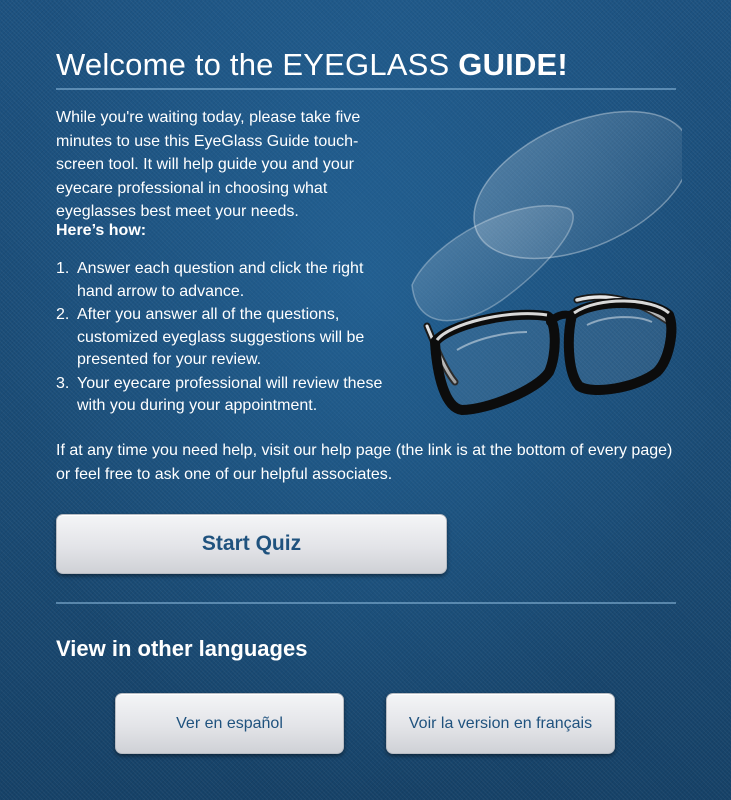 Image resolution: width=731 pixels, height=800 pixels. Describe the element at coordinates (513, 64) in the screenshot. I see `page-title-bold: GUIDE!` at that location.